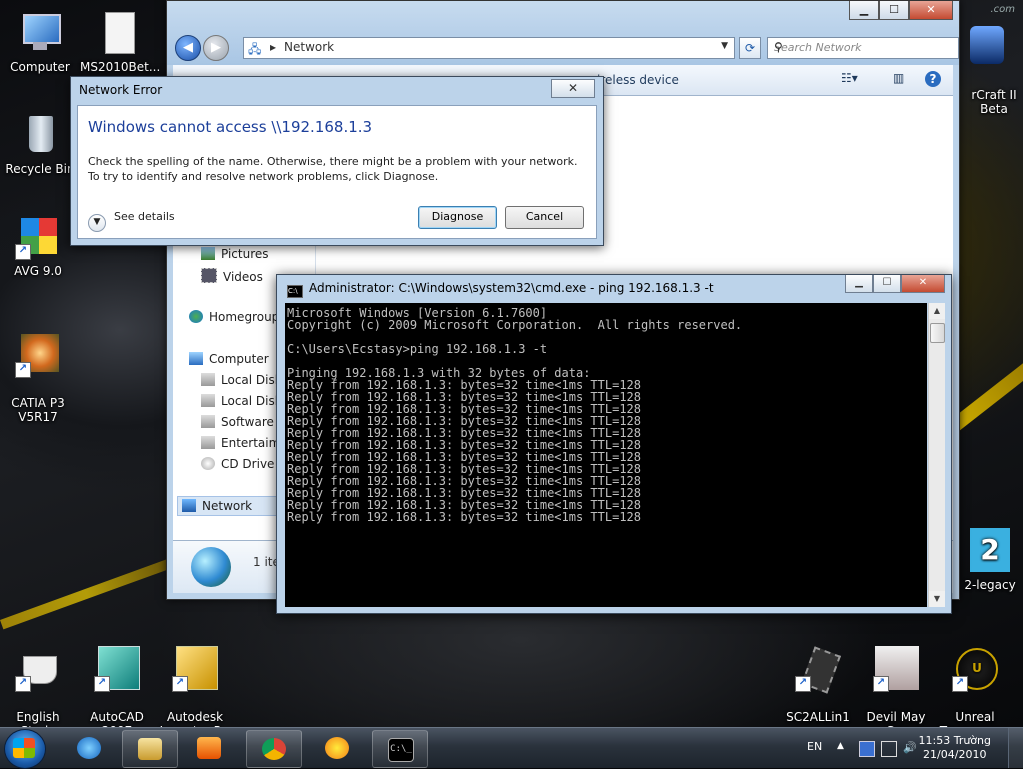 The image size is (1023, 769). Describe the element at coordinates (235, 254) in the screenshot. I see `nav-item-pictures: Pictures` at that location.